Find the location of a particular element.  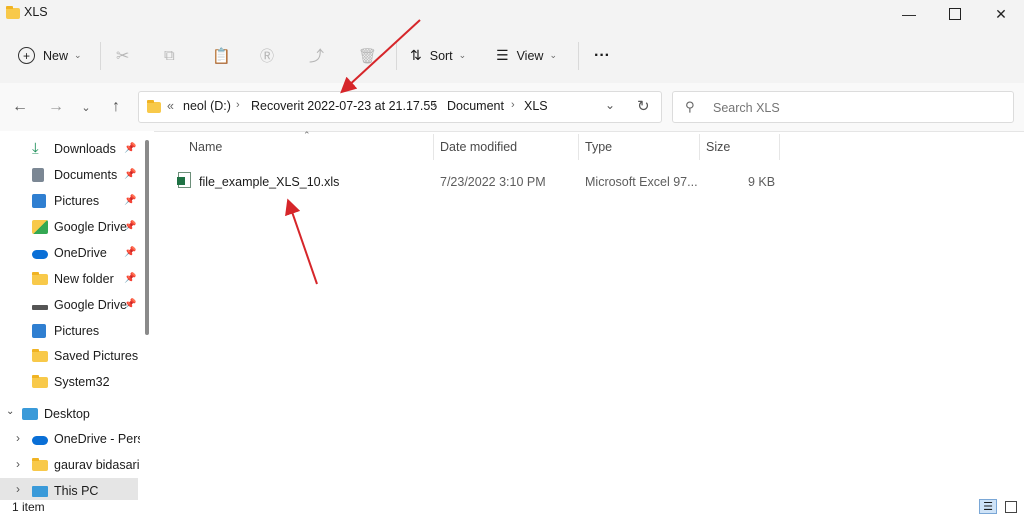

documents-icon is located at coordinates (38, 175).